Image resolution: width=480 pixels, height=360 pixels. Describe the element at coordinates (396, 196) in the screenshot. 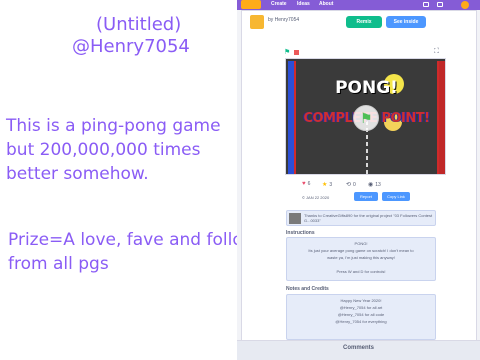

I see `copy-link-button: Copy Link` at that location.